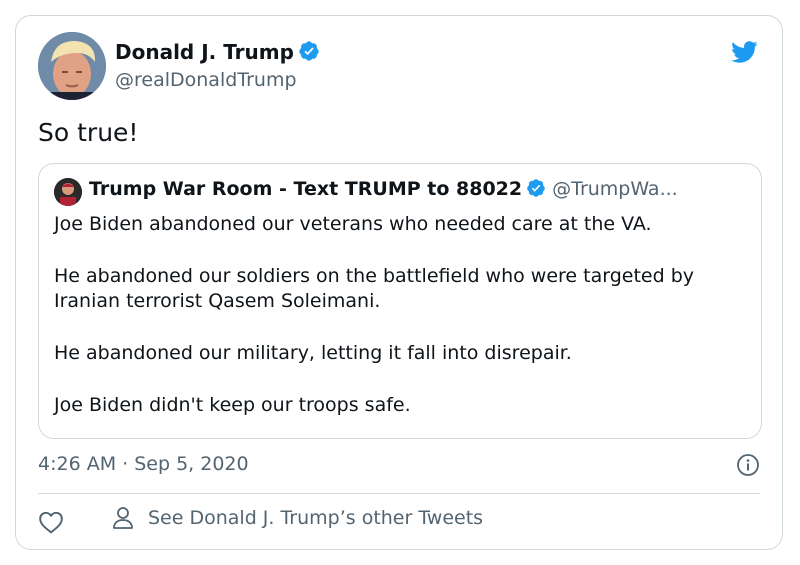  What do you see at coordinates (123, 518) in the screenshot?
I see `person-icon` at bounding box center [123, 518].